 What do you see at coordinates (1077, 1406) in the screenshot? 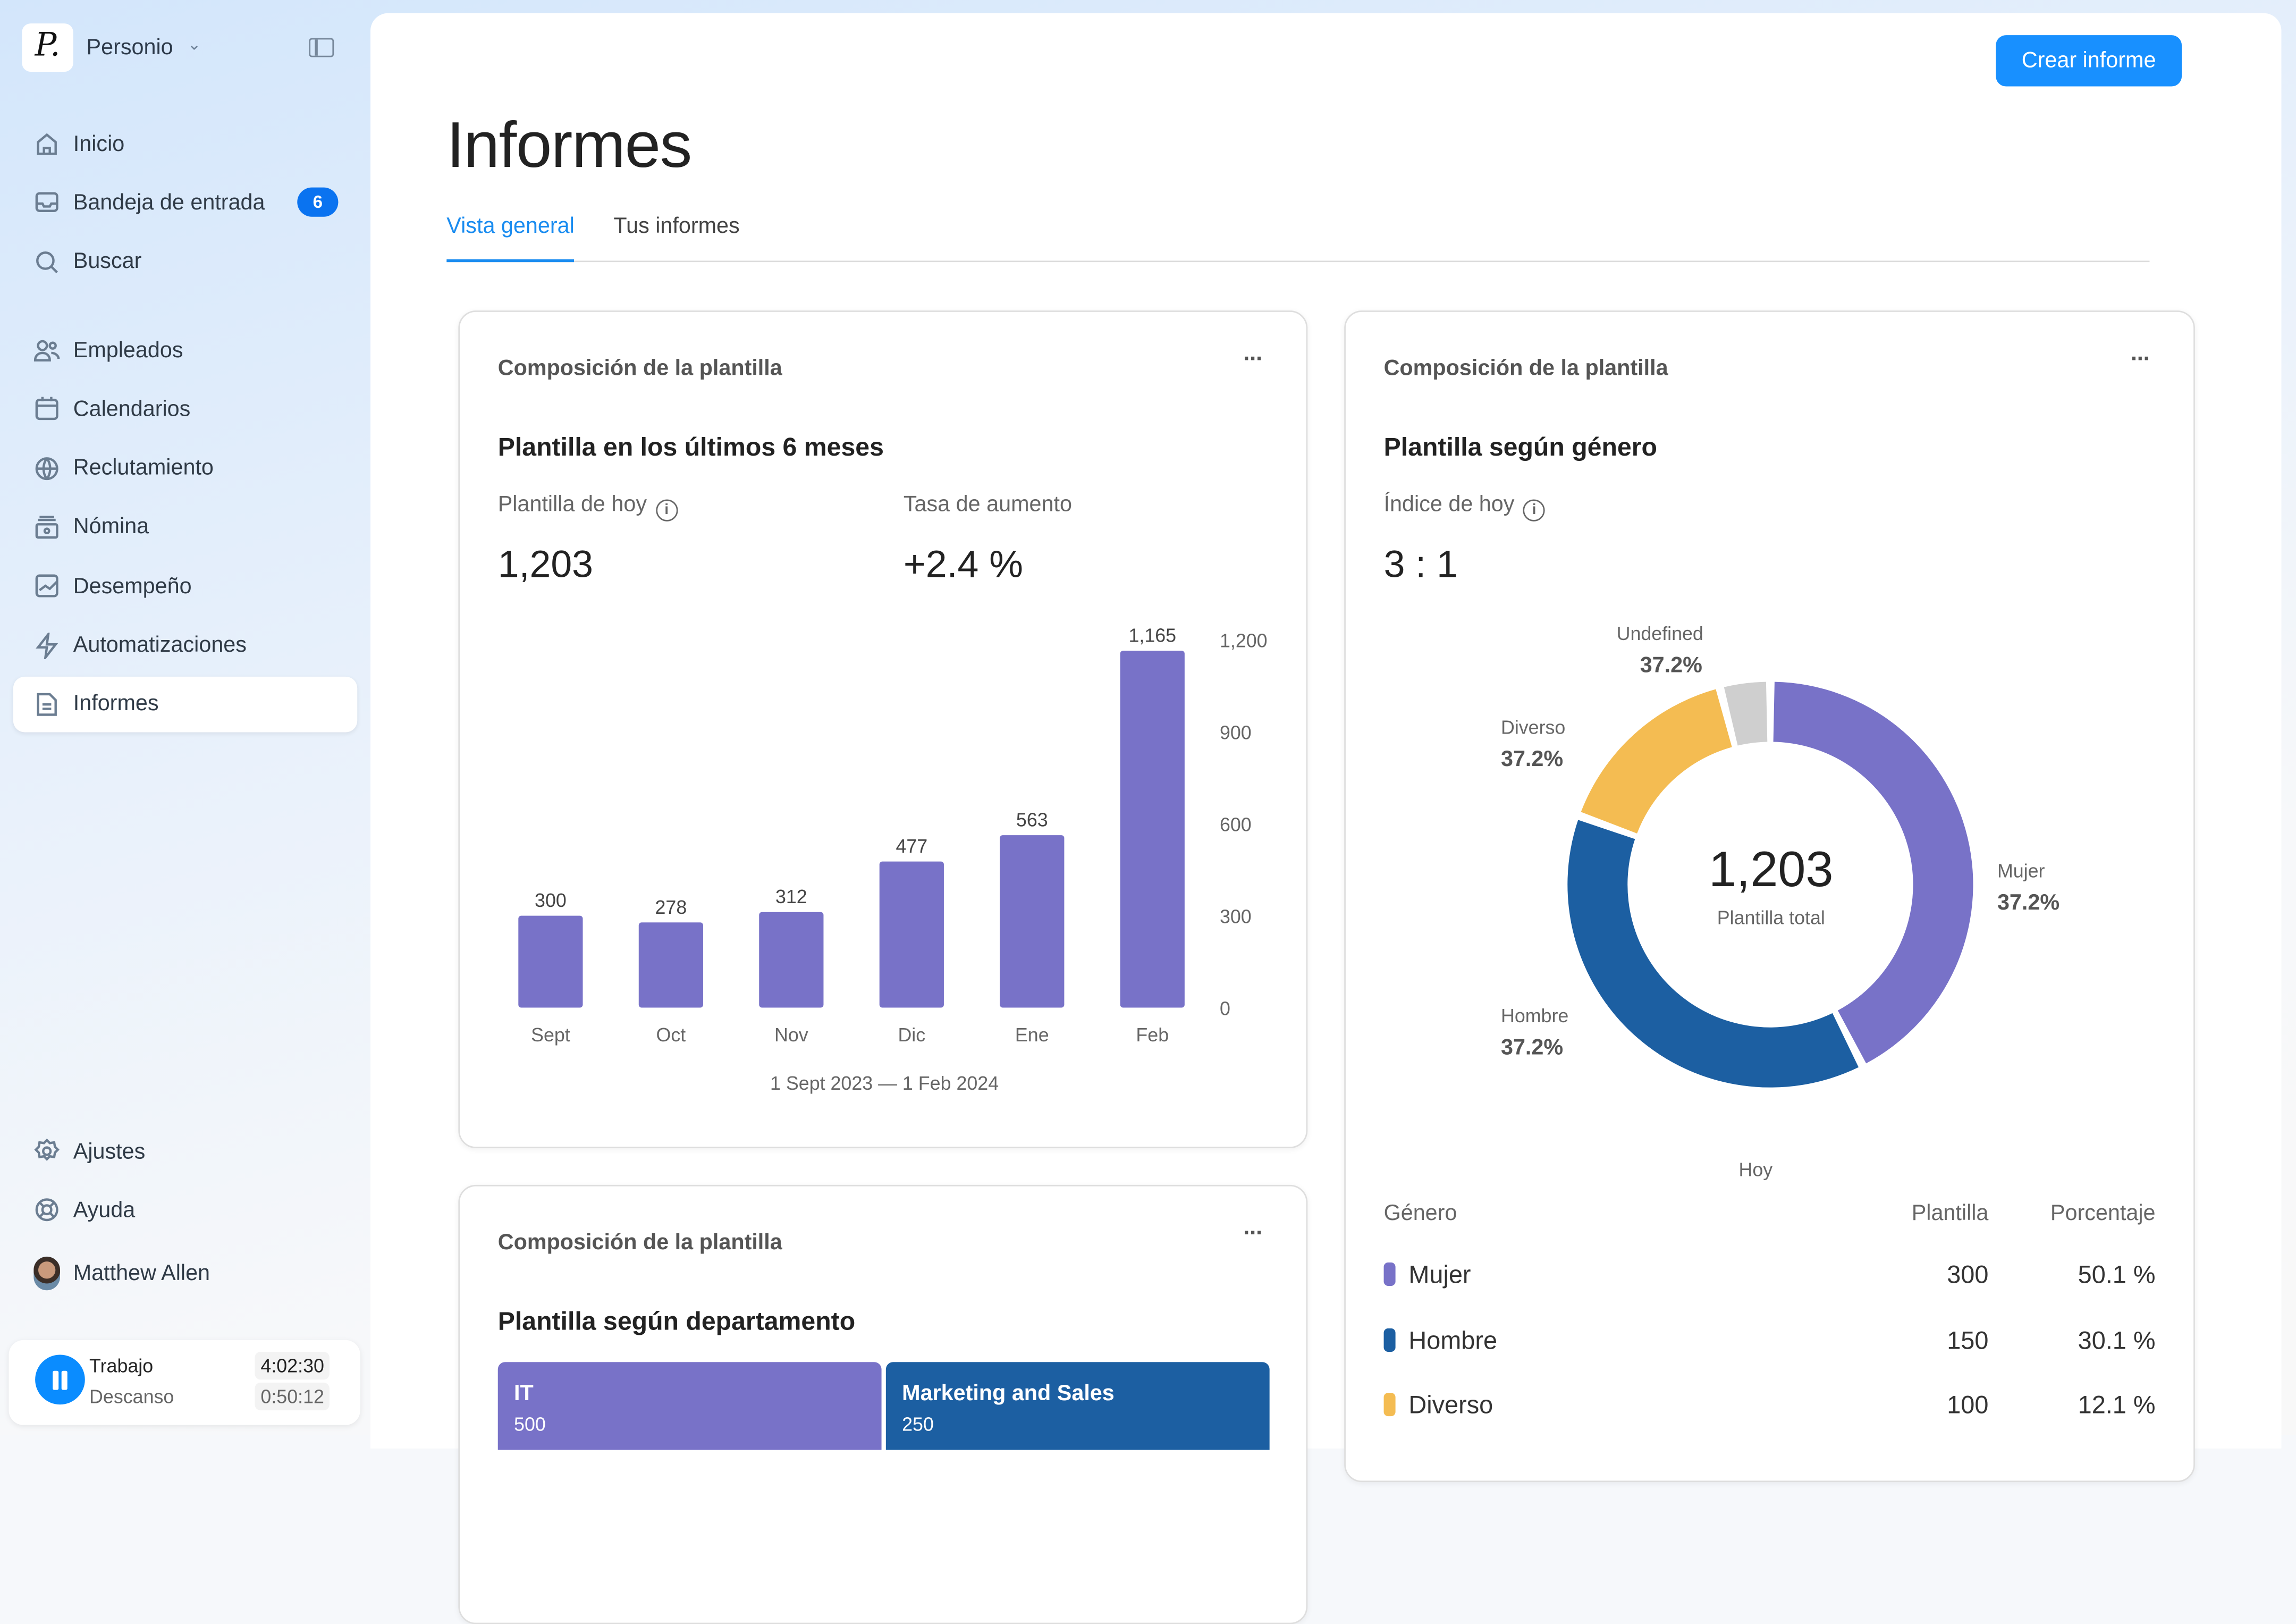
I see `department-tile-marketing: Marketing and Sales 250` at bounding box center [1077, 1406].